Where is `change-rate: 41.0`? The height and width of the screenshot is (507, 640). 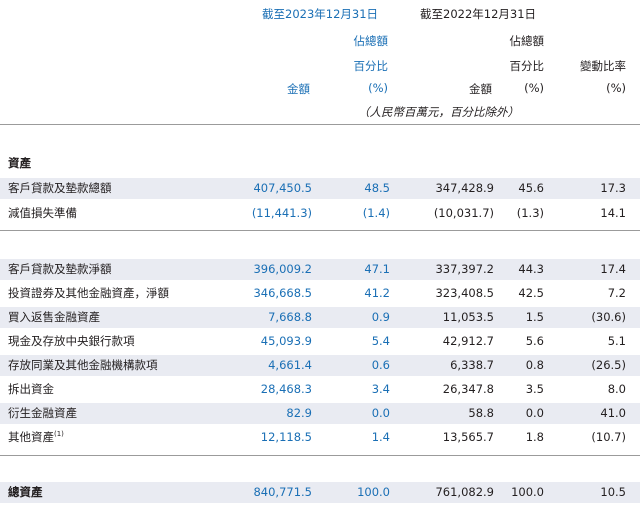
change-rate: 41.0 is located at coordinates (613, 413).